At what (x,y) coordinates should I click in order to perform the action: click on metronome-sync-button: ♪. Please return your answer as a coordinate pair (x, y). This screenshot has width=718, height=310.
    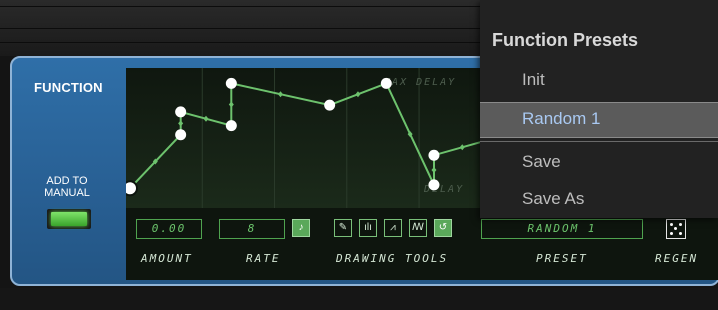
    Looking at the image, I should click on (301, 228).